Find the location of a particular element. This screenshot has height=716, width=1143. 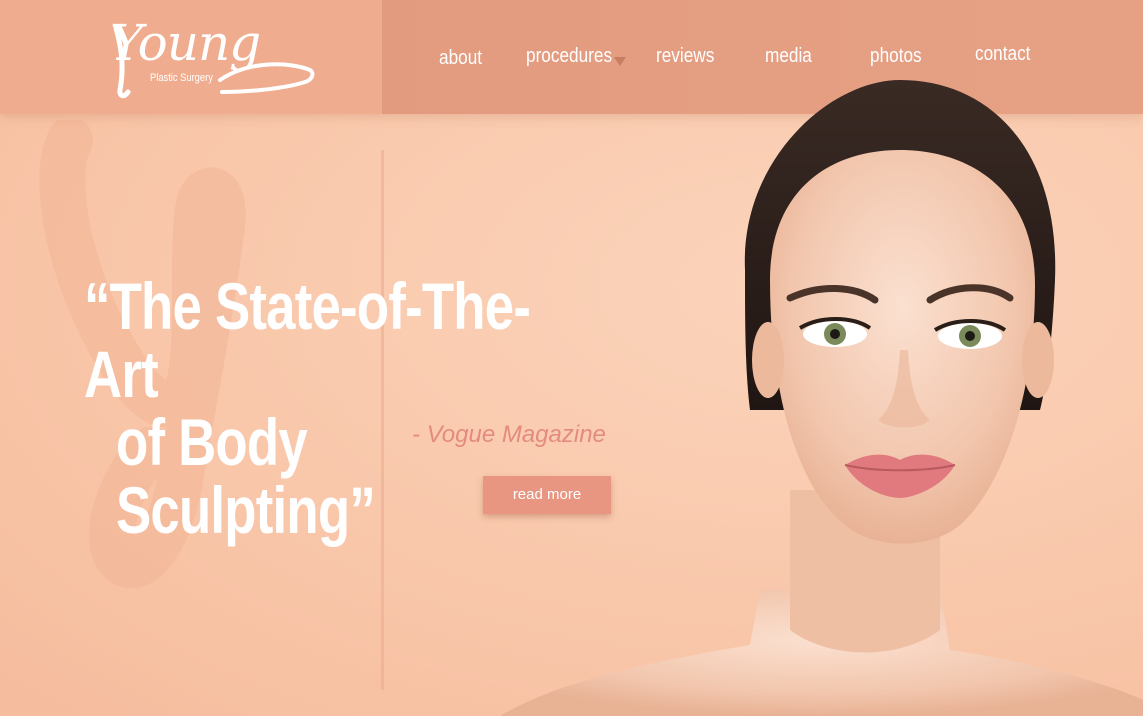

brand-logo: Young Plastic Surgery is located at coordinates (215, 58).